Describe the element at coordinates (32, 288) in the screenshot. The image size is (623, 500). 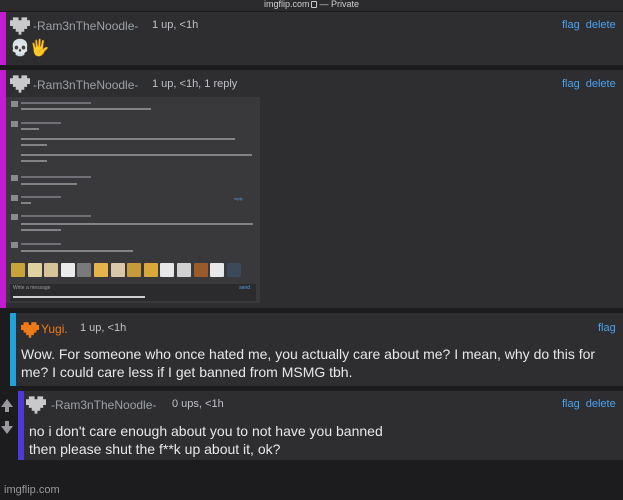
I see `message-placeholder: Write a message` at that location.